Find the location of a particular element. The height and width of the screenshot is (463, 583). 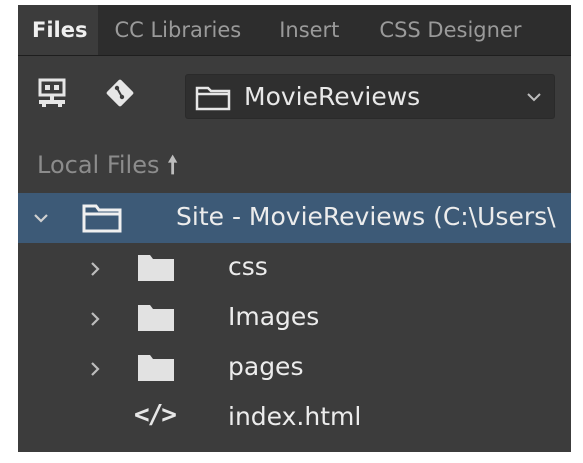

tree-root-site: Site - MovieReviews (C:\Users\ is located at coordinates (294, 218).